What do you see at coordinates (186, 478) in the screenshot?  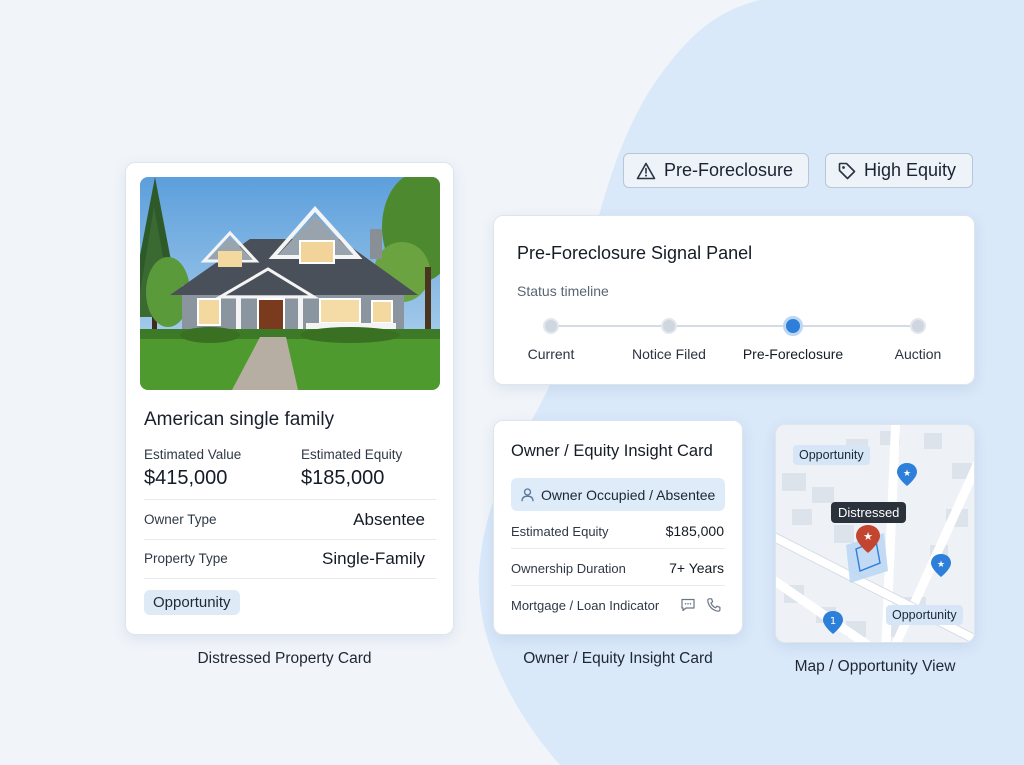 I see `estimated-value: $415,000` at bounding box center [186, 478].